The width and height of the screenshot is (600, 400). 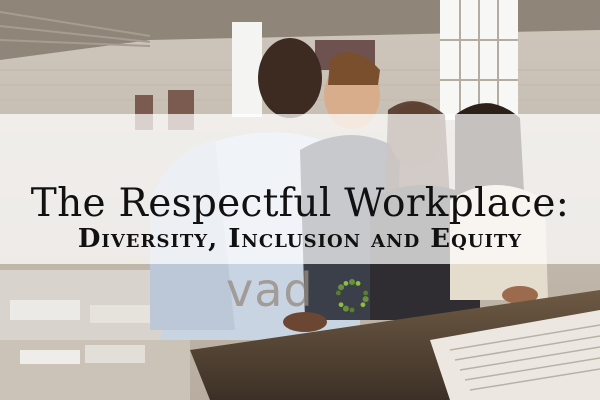 What do you see at coordinates (300, 204) in the screenshot?
I see `page-title: The Respectful Workplace:` at bounding box center [300, 204].